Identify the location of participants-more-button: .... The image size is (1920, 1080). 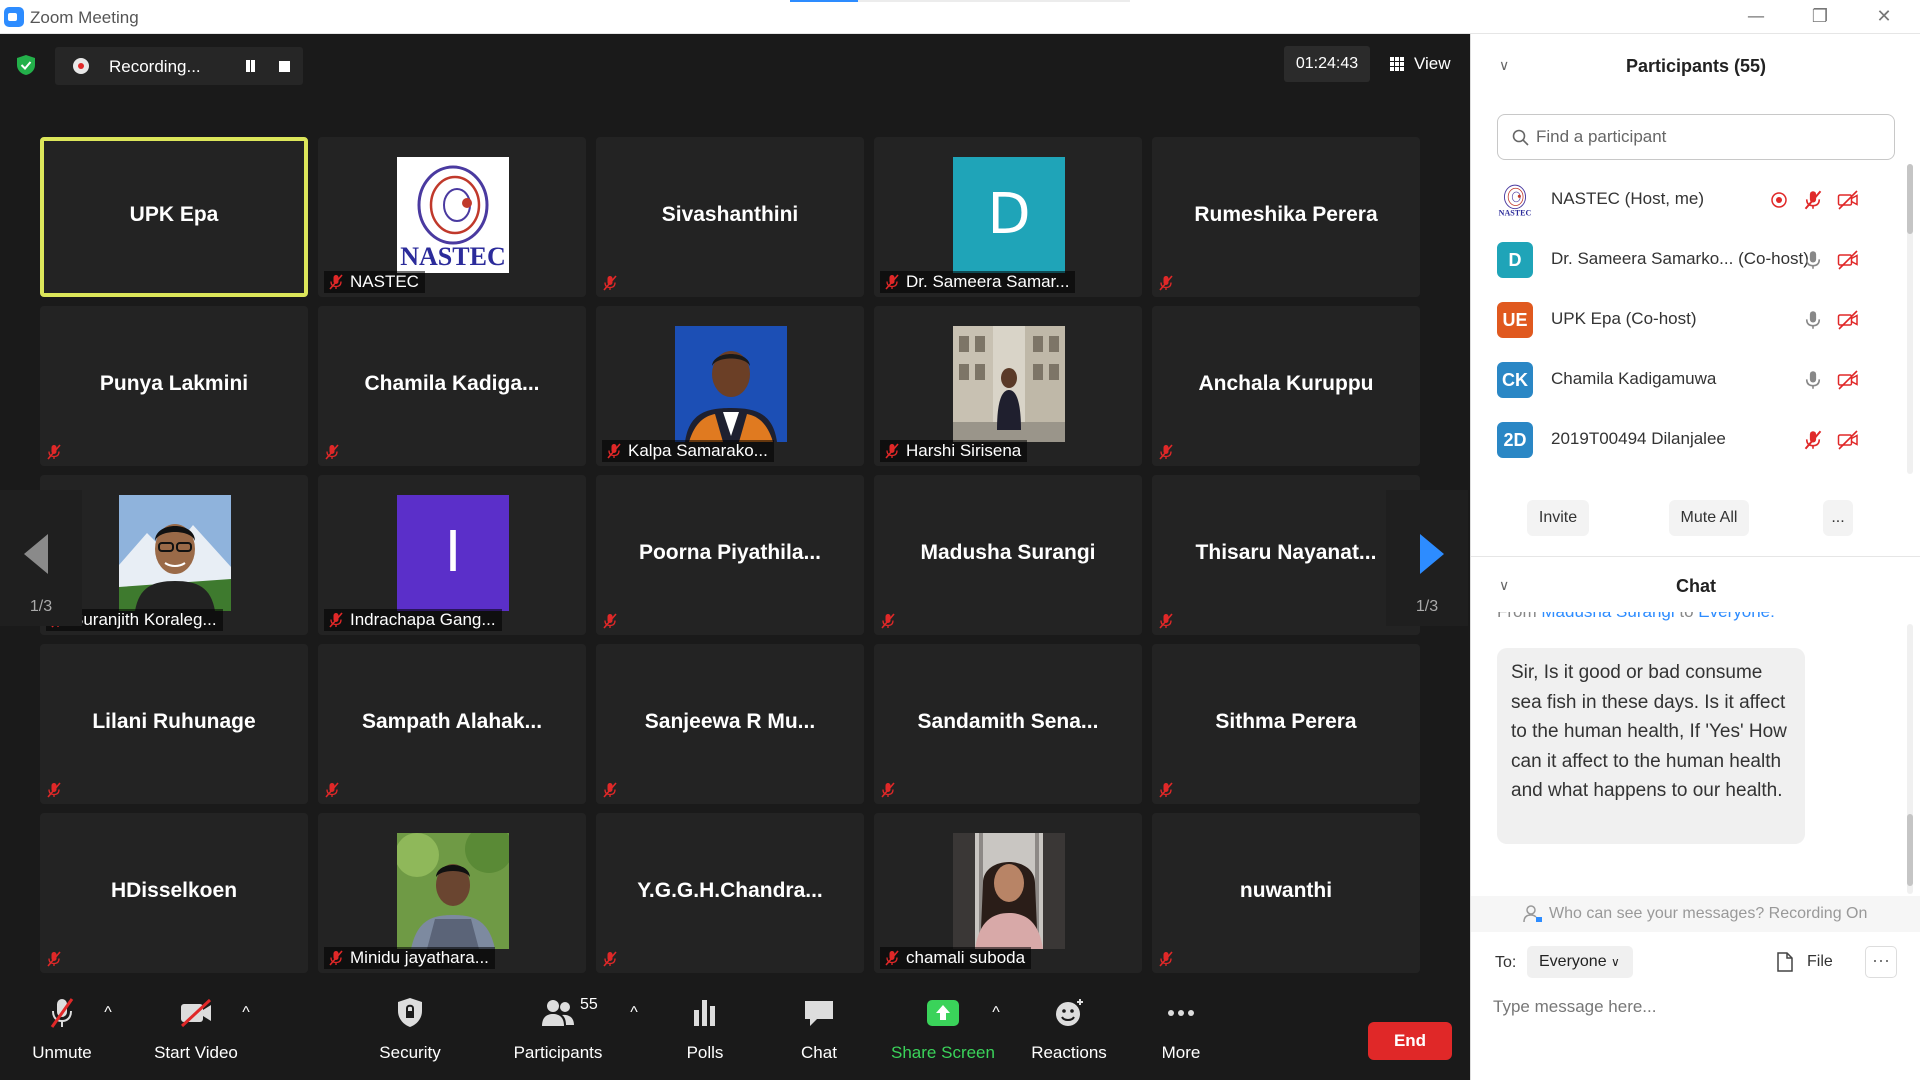
(1838, 518).